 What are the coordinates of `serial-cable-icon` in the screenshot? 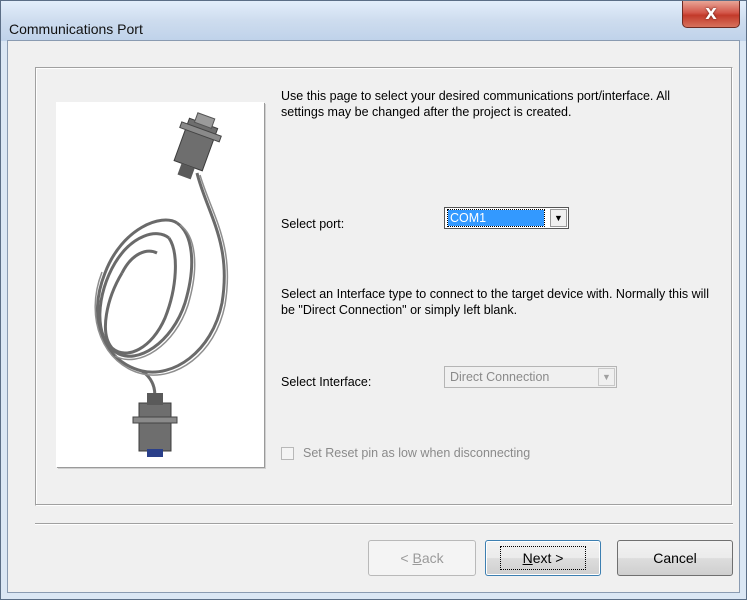 It's located at (161, 284).